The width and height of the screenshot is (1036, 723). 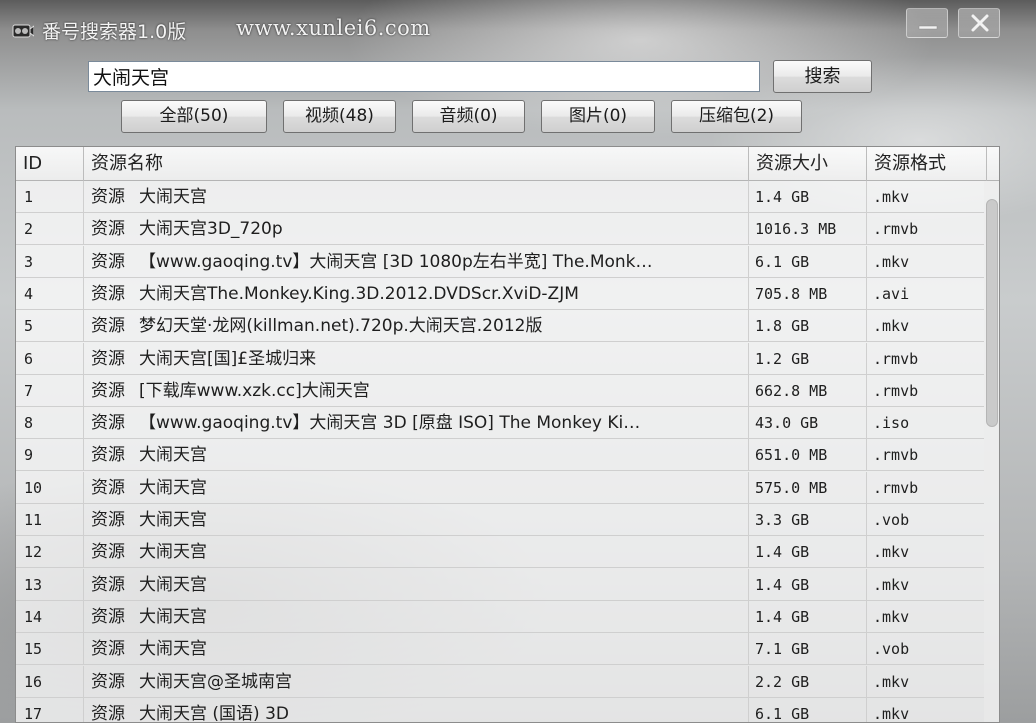 I want to click on cell-size: 662.8 MB, so click(x=808, y=390).